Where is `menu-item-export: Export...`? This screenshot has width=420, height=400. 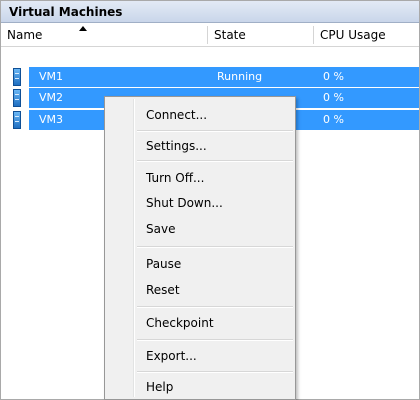 menu-item-export: Export... is located at coordinates (200, 356).